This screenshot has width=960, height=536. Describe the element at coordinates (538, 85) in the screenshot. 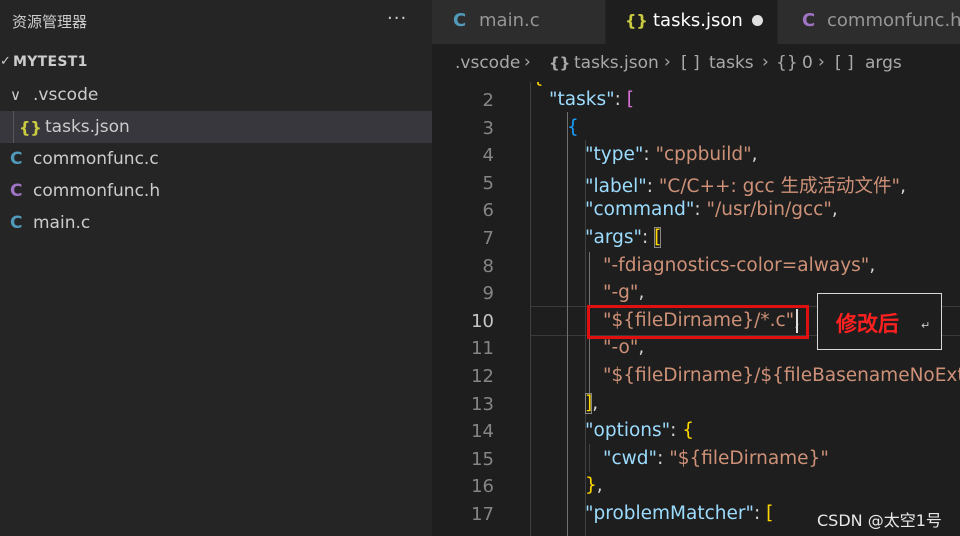

I see `code-token: {` at that location.